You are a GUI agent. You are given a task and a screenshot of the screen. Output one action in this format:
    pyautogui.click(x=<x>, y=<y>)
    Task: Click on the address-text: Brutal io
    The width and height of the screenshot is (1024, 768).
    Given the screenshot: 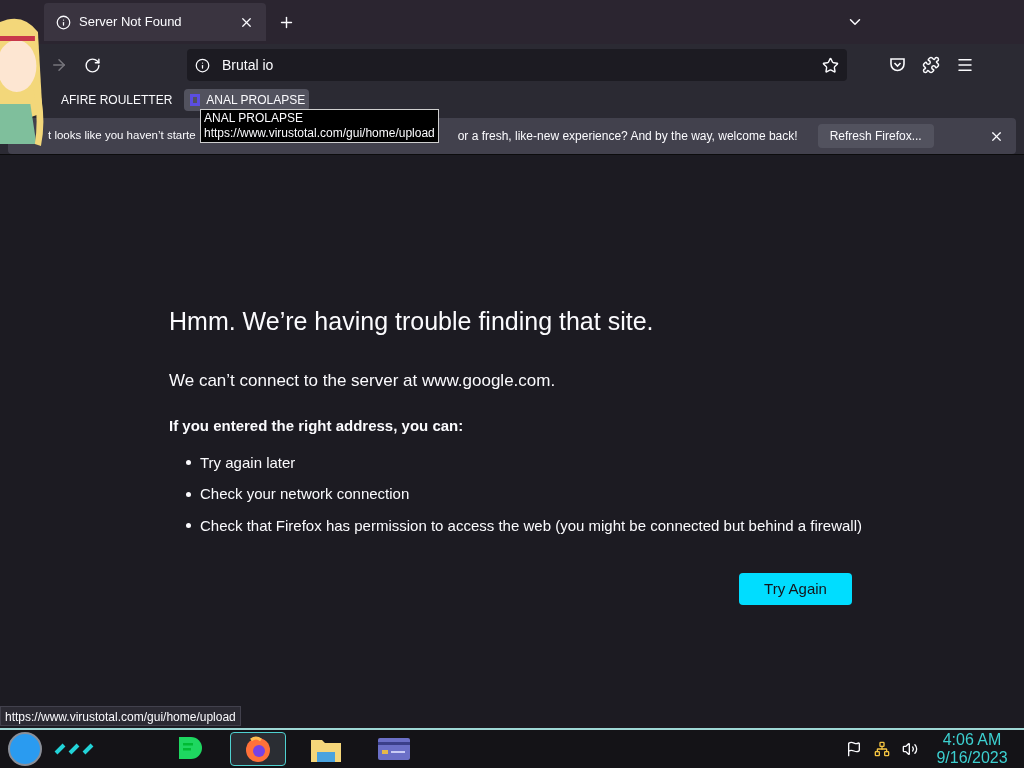 What is the action you would take?
    pyautogui.click(x=248, y=65)
    